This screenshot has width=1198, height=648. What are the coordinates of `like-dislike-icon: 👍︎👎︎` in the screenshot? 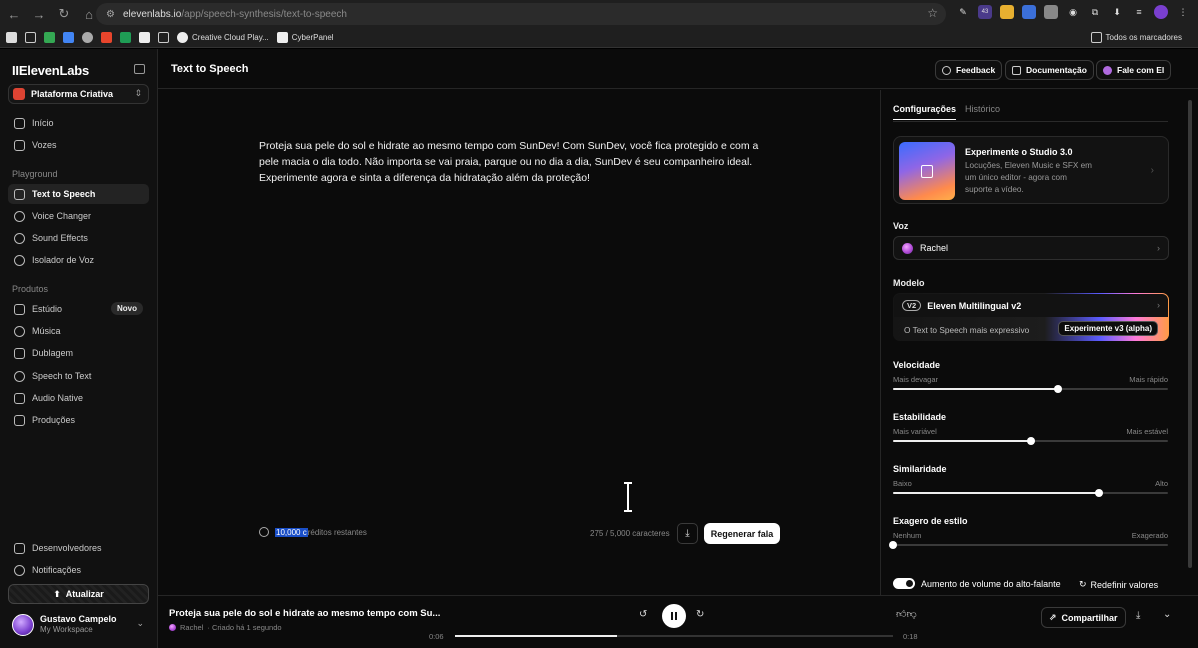 It's located at (906, 614).